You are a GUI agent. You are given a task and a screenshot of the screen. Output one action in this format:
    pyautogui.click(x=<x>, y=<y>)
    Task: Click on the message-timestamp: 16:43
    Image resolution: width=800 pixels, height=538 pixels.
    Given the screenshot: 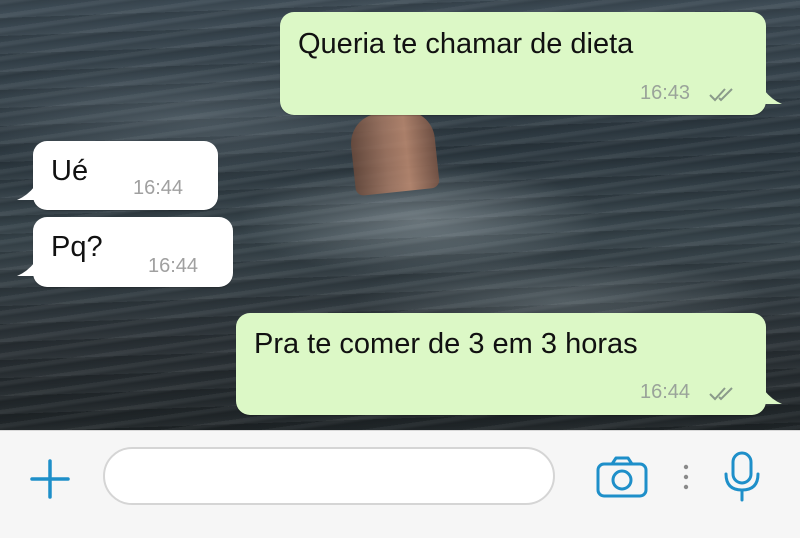 What is the action you would take?
    pyautogui.click(x=665, y=93)
    